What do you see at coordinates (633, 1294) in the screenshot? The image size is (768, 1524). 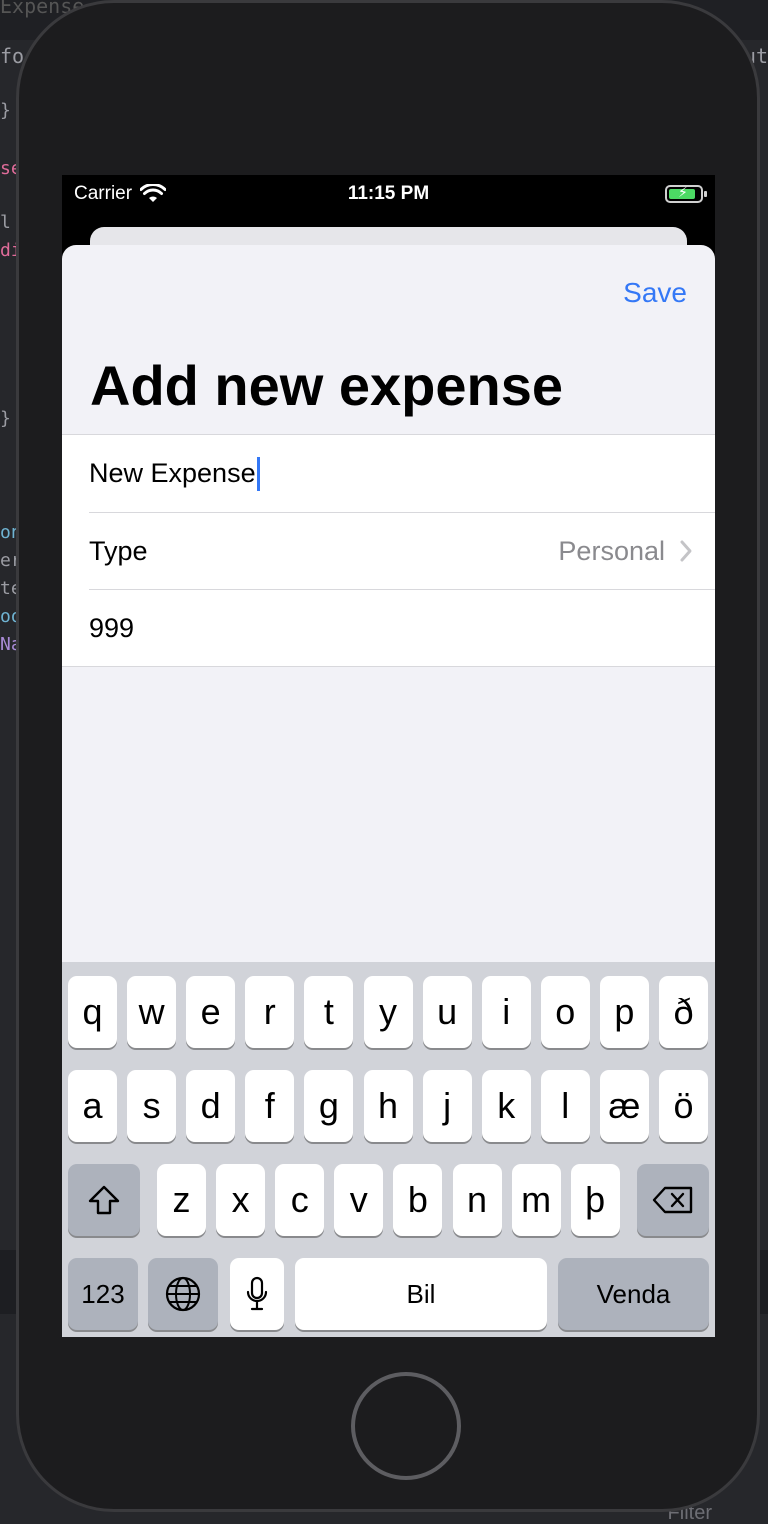 I see `return-key: Venda` at bounding box center [633, 1294].